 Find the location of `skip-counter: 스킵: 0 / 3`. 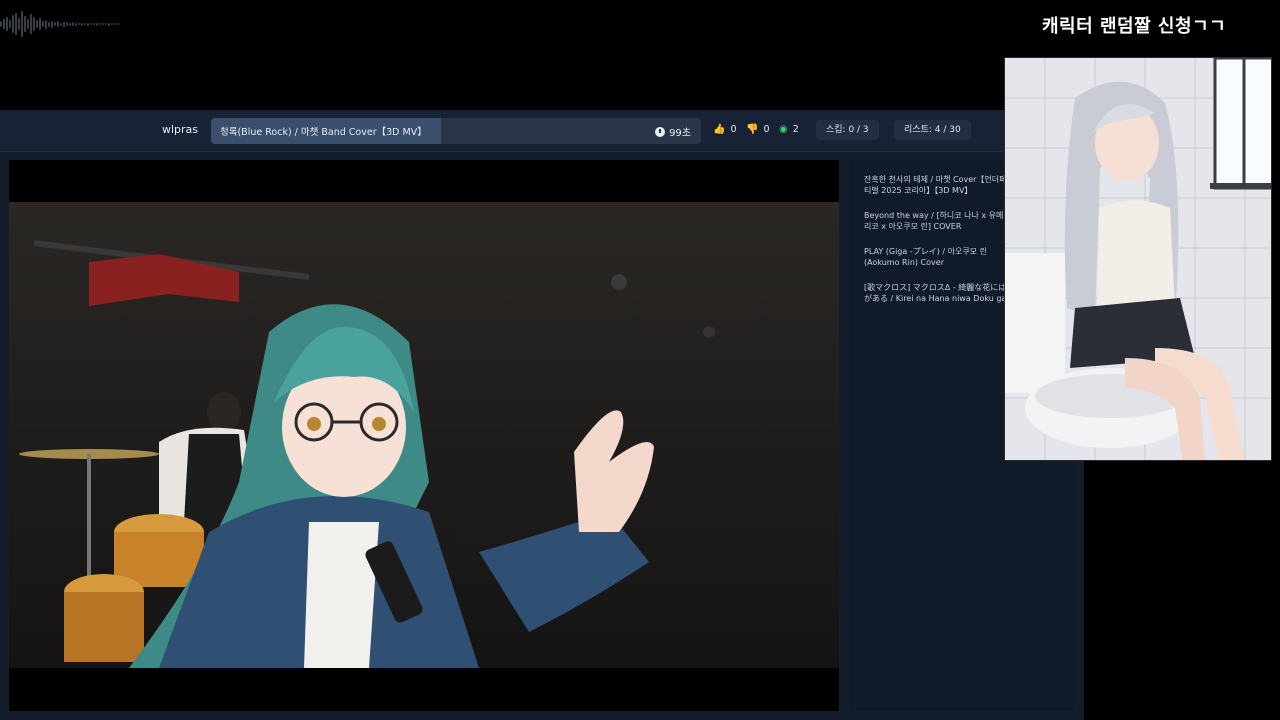

skip-counter: 스킵: 0 / 3 is located at coordinates (847, 130).